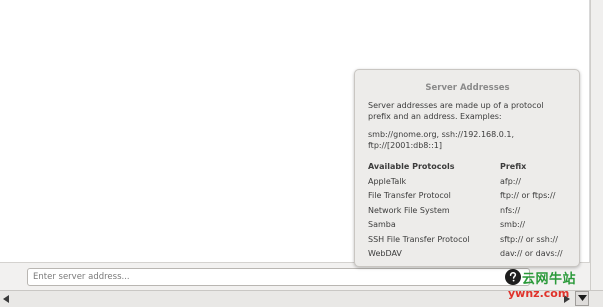 This screenshot has width=603, height=307. I want to click on scroll-left-button, so click(6, 298).